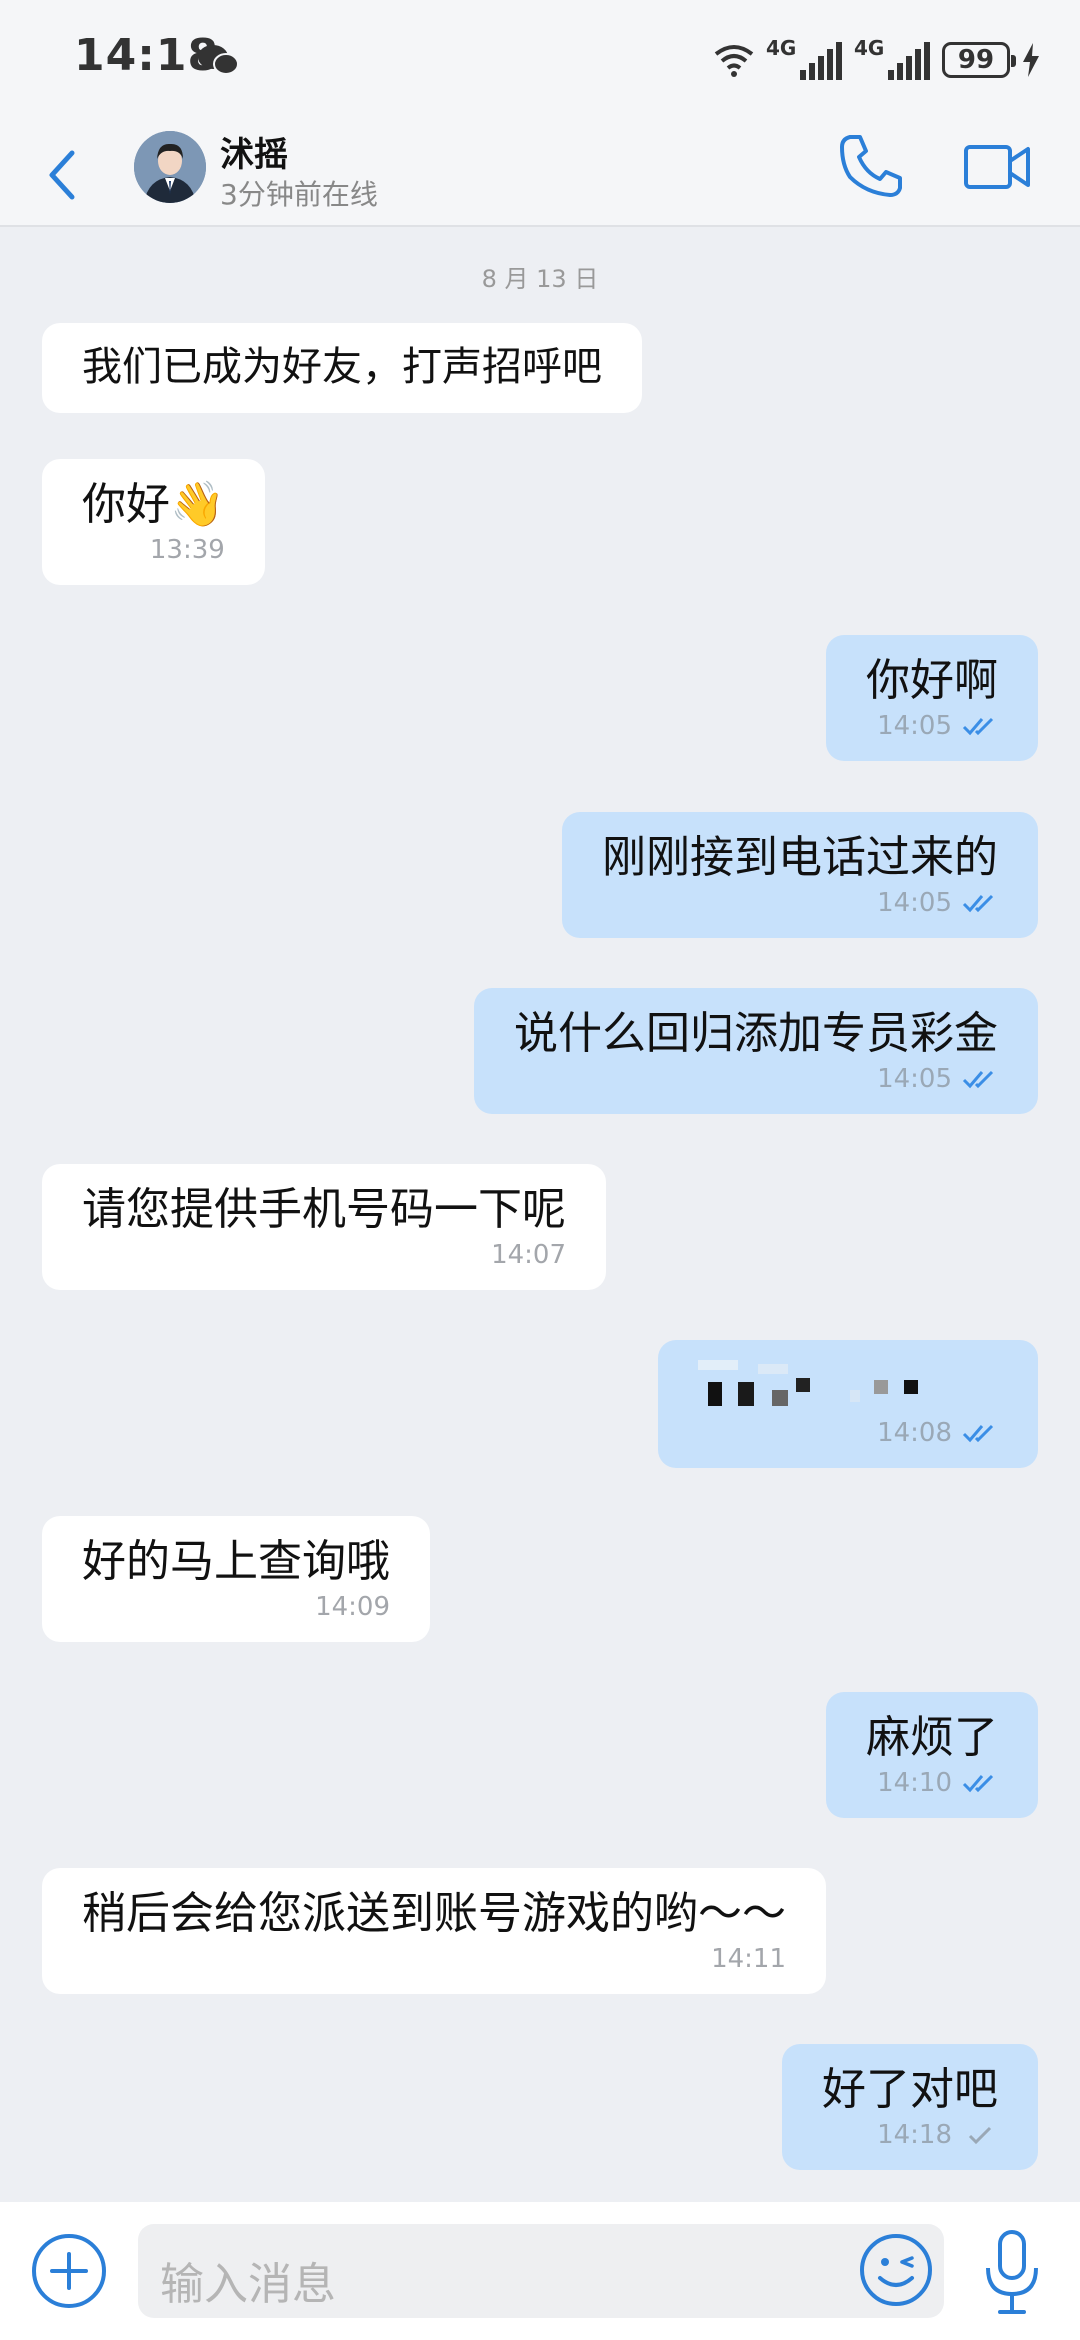  What do you see at coordinates (352, 1607) in the screenshot?
I see `message-time: 14:09` at bounding box center [352, 1607].